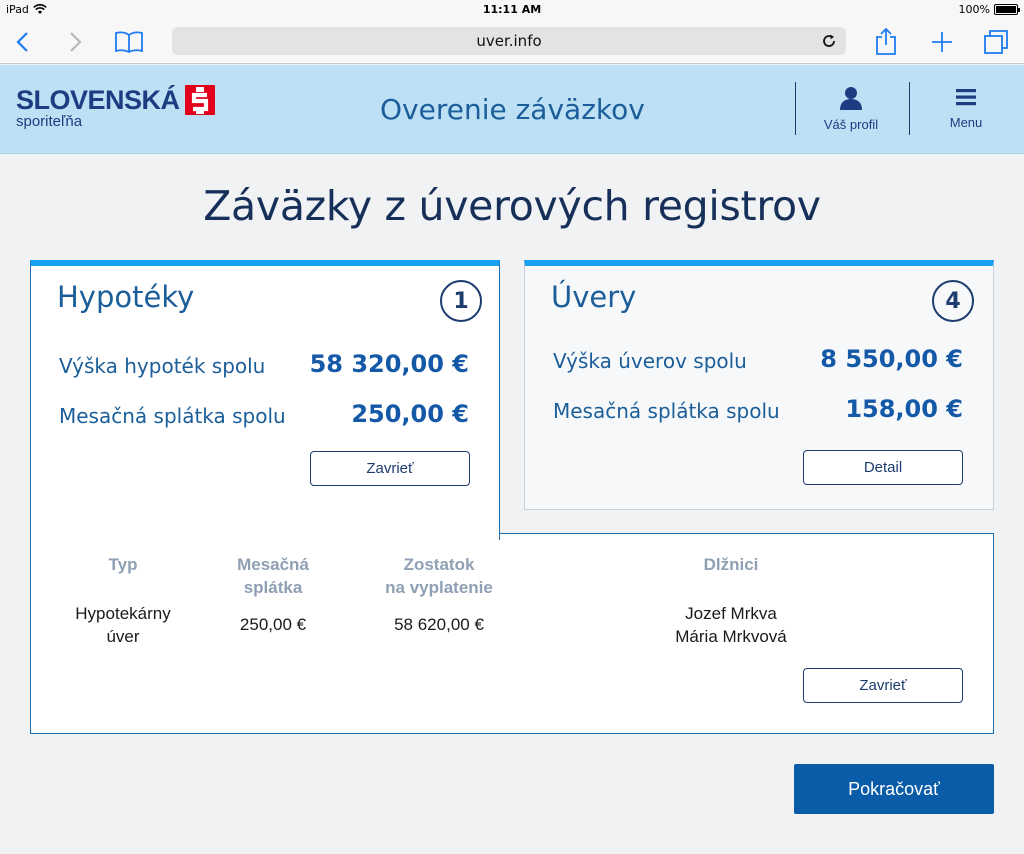  I want to click on mortgages-close-button: Zavrieť, so click(390, 468).